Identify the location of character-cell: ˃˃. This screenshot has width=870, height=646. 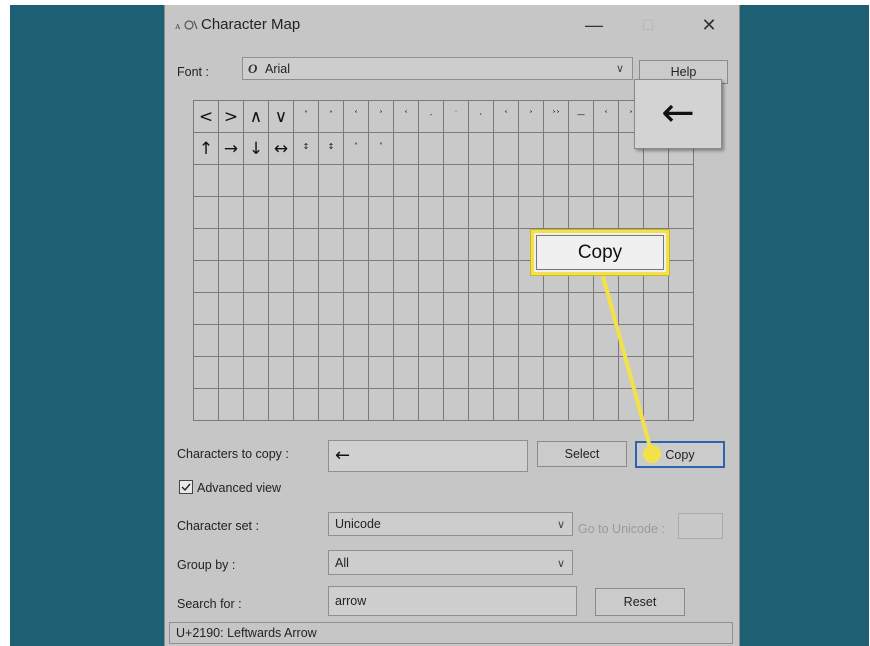
(556, 117).